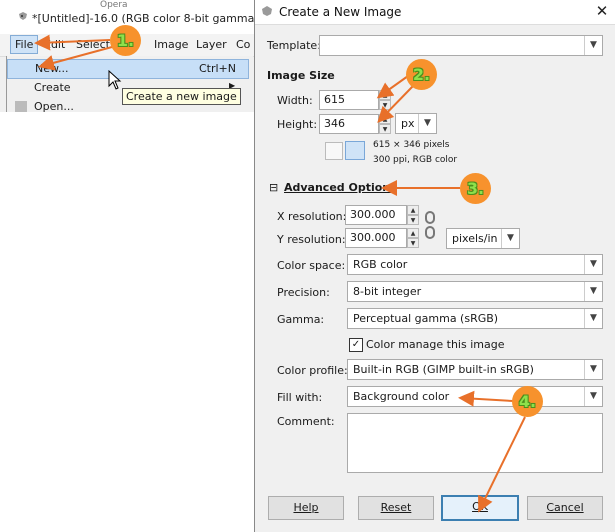 This screenshot has height=532, width=615. I want to click on chain-link-icon, so click(430, 225).